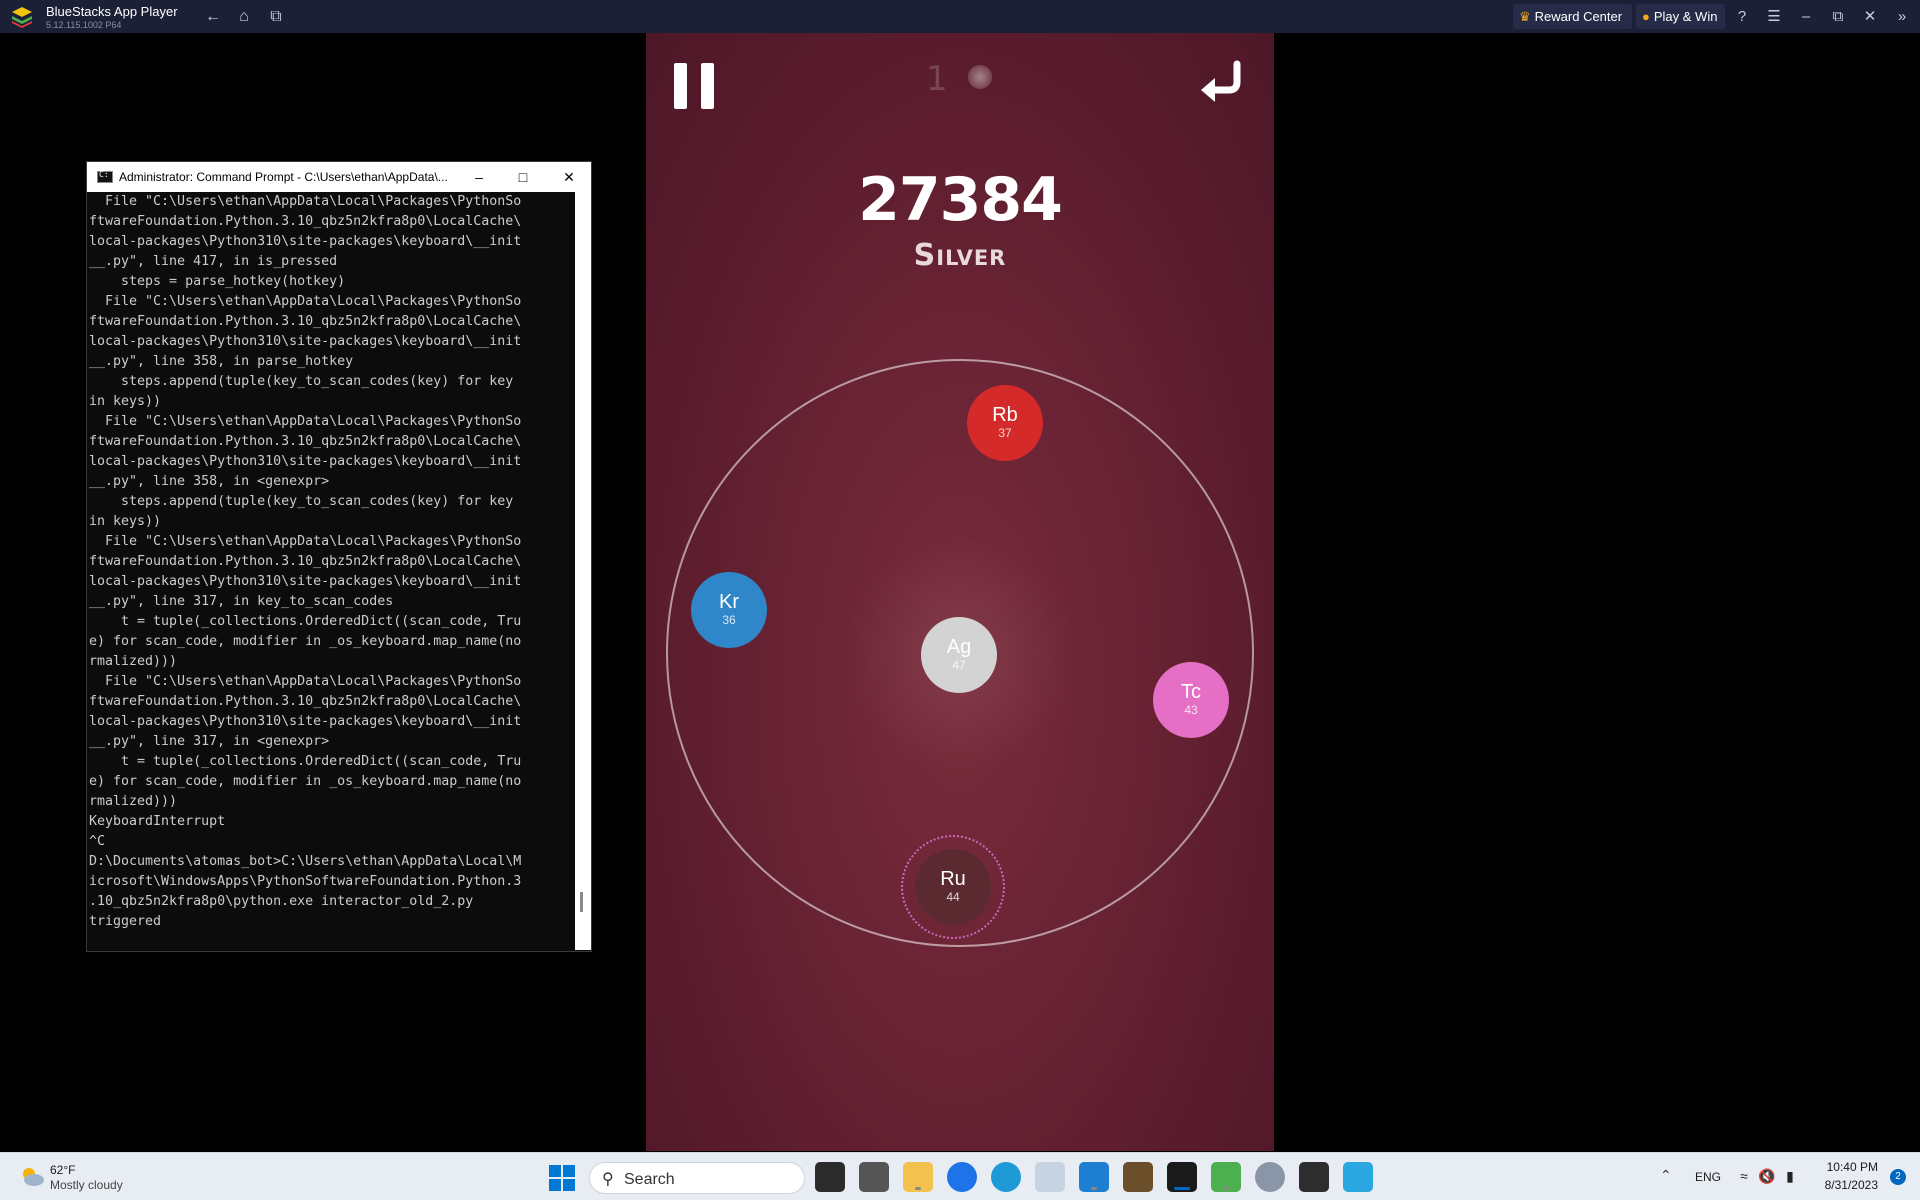  What do you see at coordinates (1790, 1176) in the screenshot?
I see `battery-icon: ▮` at bounding box center [1790, 1176].